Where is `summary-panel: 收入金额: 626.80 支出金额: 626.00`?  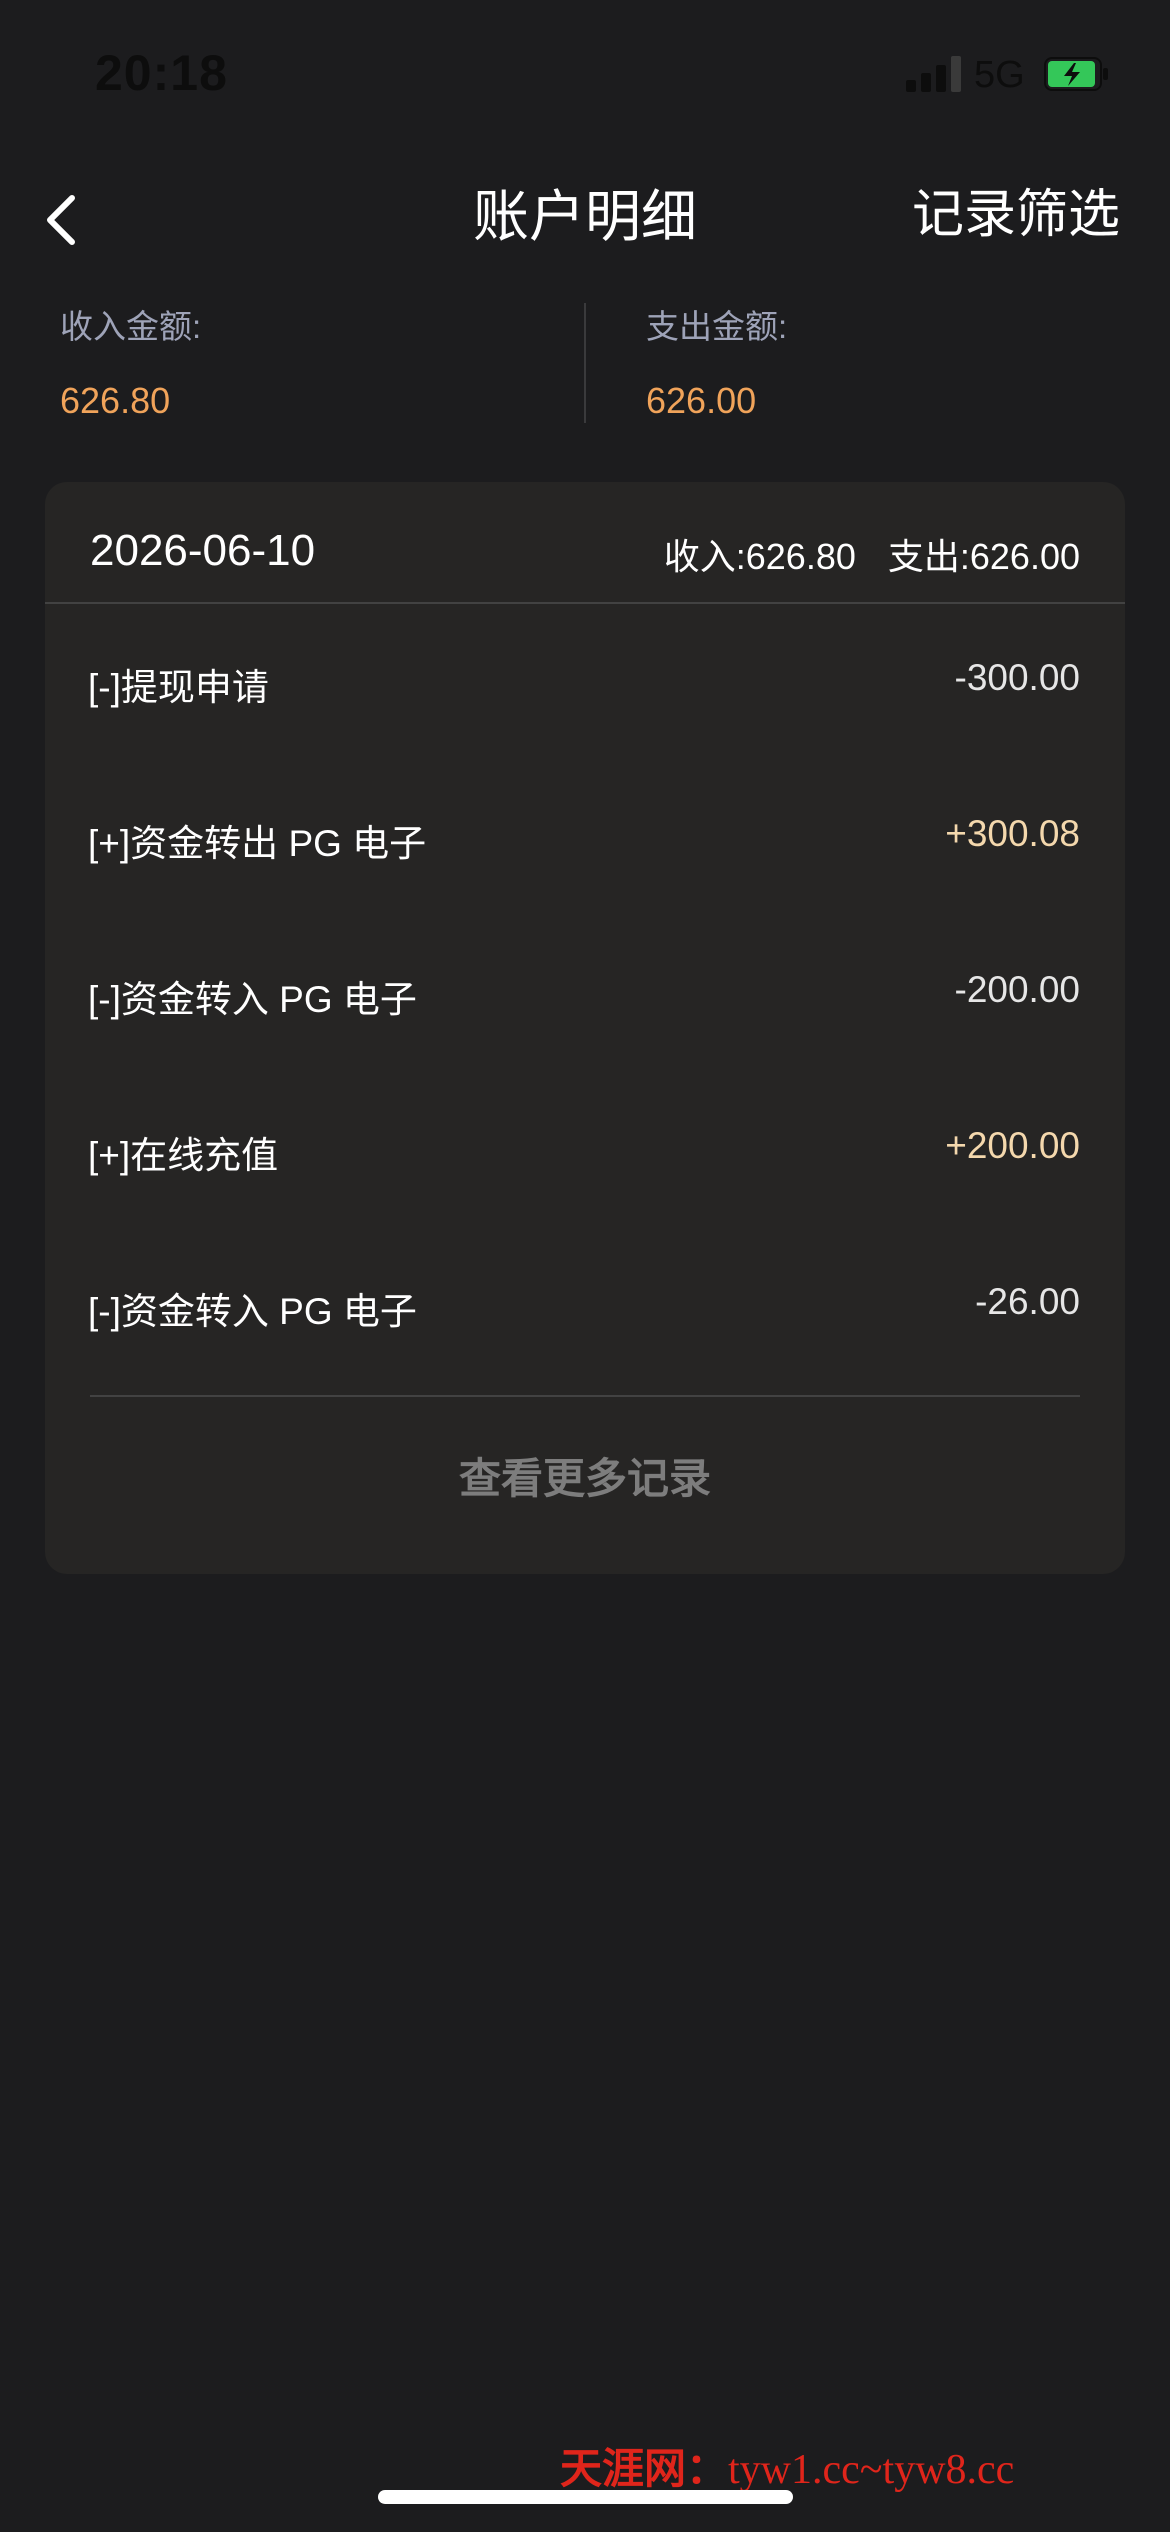
summary-panel: 收入金额: 626.80 支出金额: 626.00 is located at coordinates (585, 362).